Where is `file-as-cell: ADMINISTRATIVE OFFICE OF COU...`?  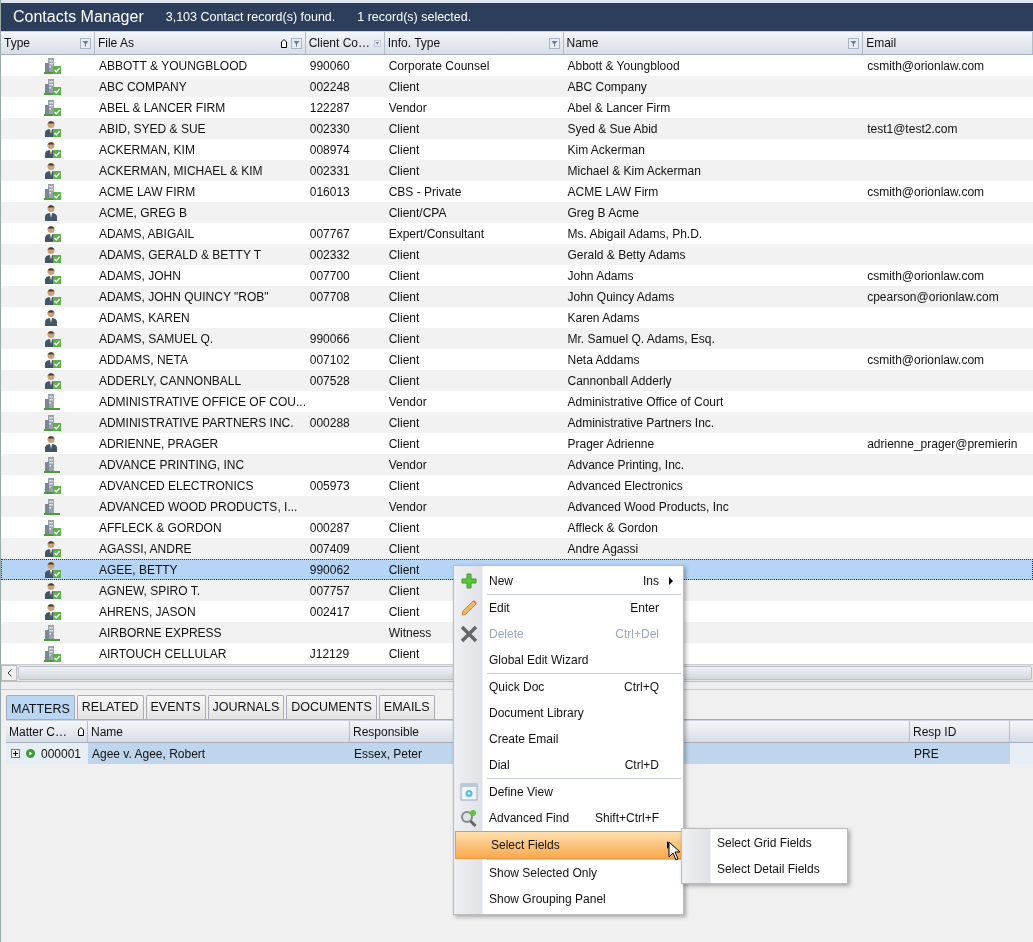 file-as-cell: ADMINISTRATIVE OFFICE OF COU... is located at coordinates (202, 401).